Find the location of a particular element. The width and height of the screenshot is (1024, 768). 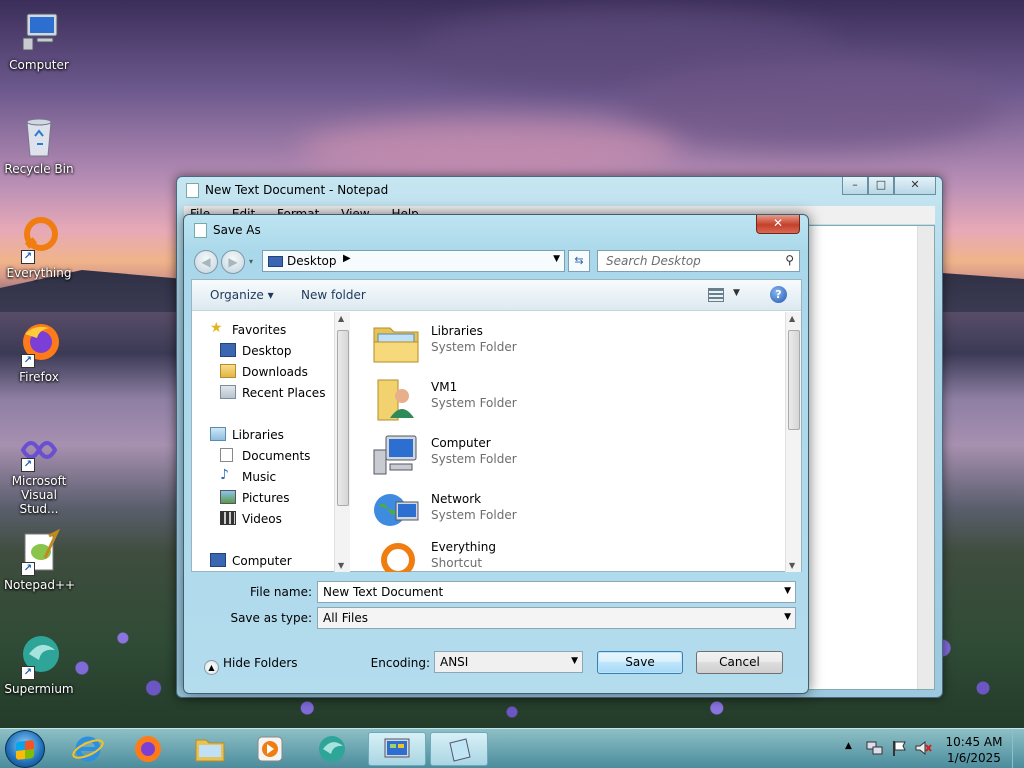

save-button: Save is located at coordinates (640, 662).